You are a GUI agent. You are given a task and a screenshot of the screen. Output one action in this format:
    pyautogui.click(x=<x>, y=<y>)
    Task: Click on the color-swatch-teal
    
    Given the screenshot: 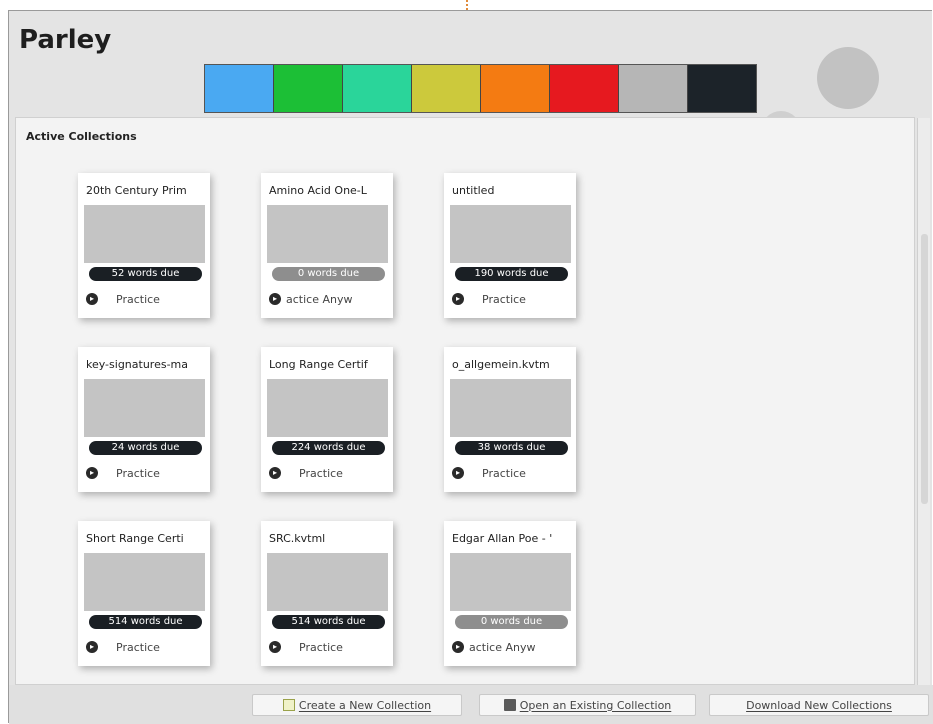 What is the action you would take?
    pyautogui.click(x=377, y=88)
    